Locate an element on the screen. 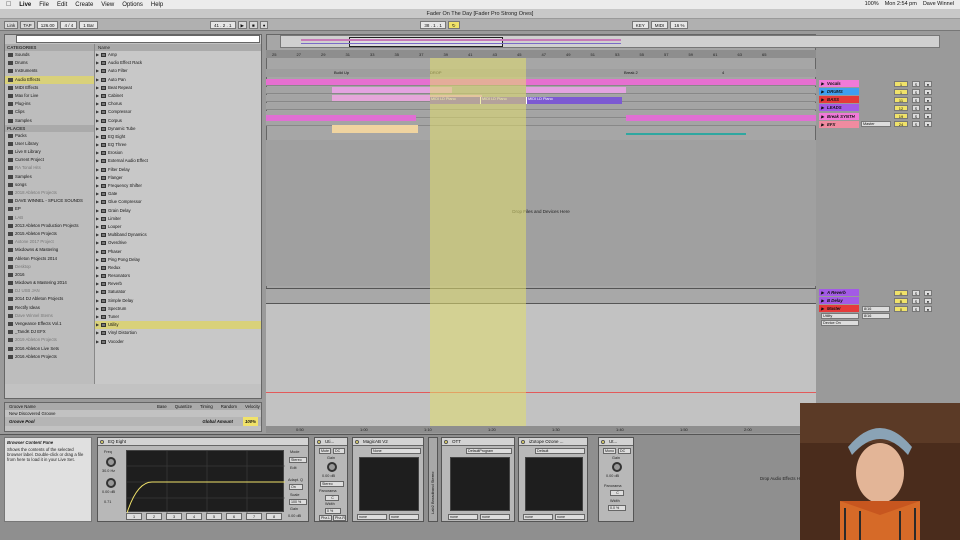 The image size is (960, 540). track-header: ▶ A Reverb A S ● is located at coordinates (881, 293).